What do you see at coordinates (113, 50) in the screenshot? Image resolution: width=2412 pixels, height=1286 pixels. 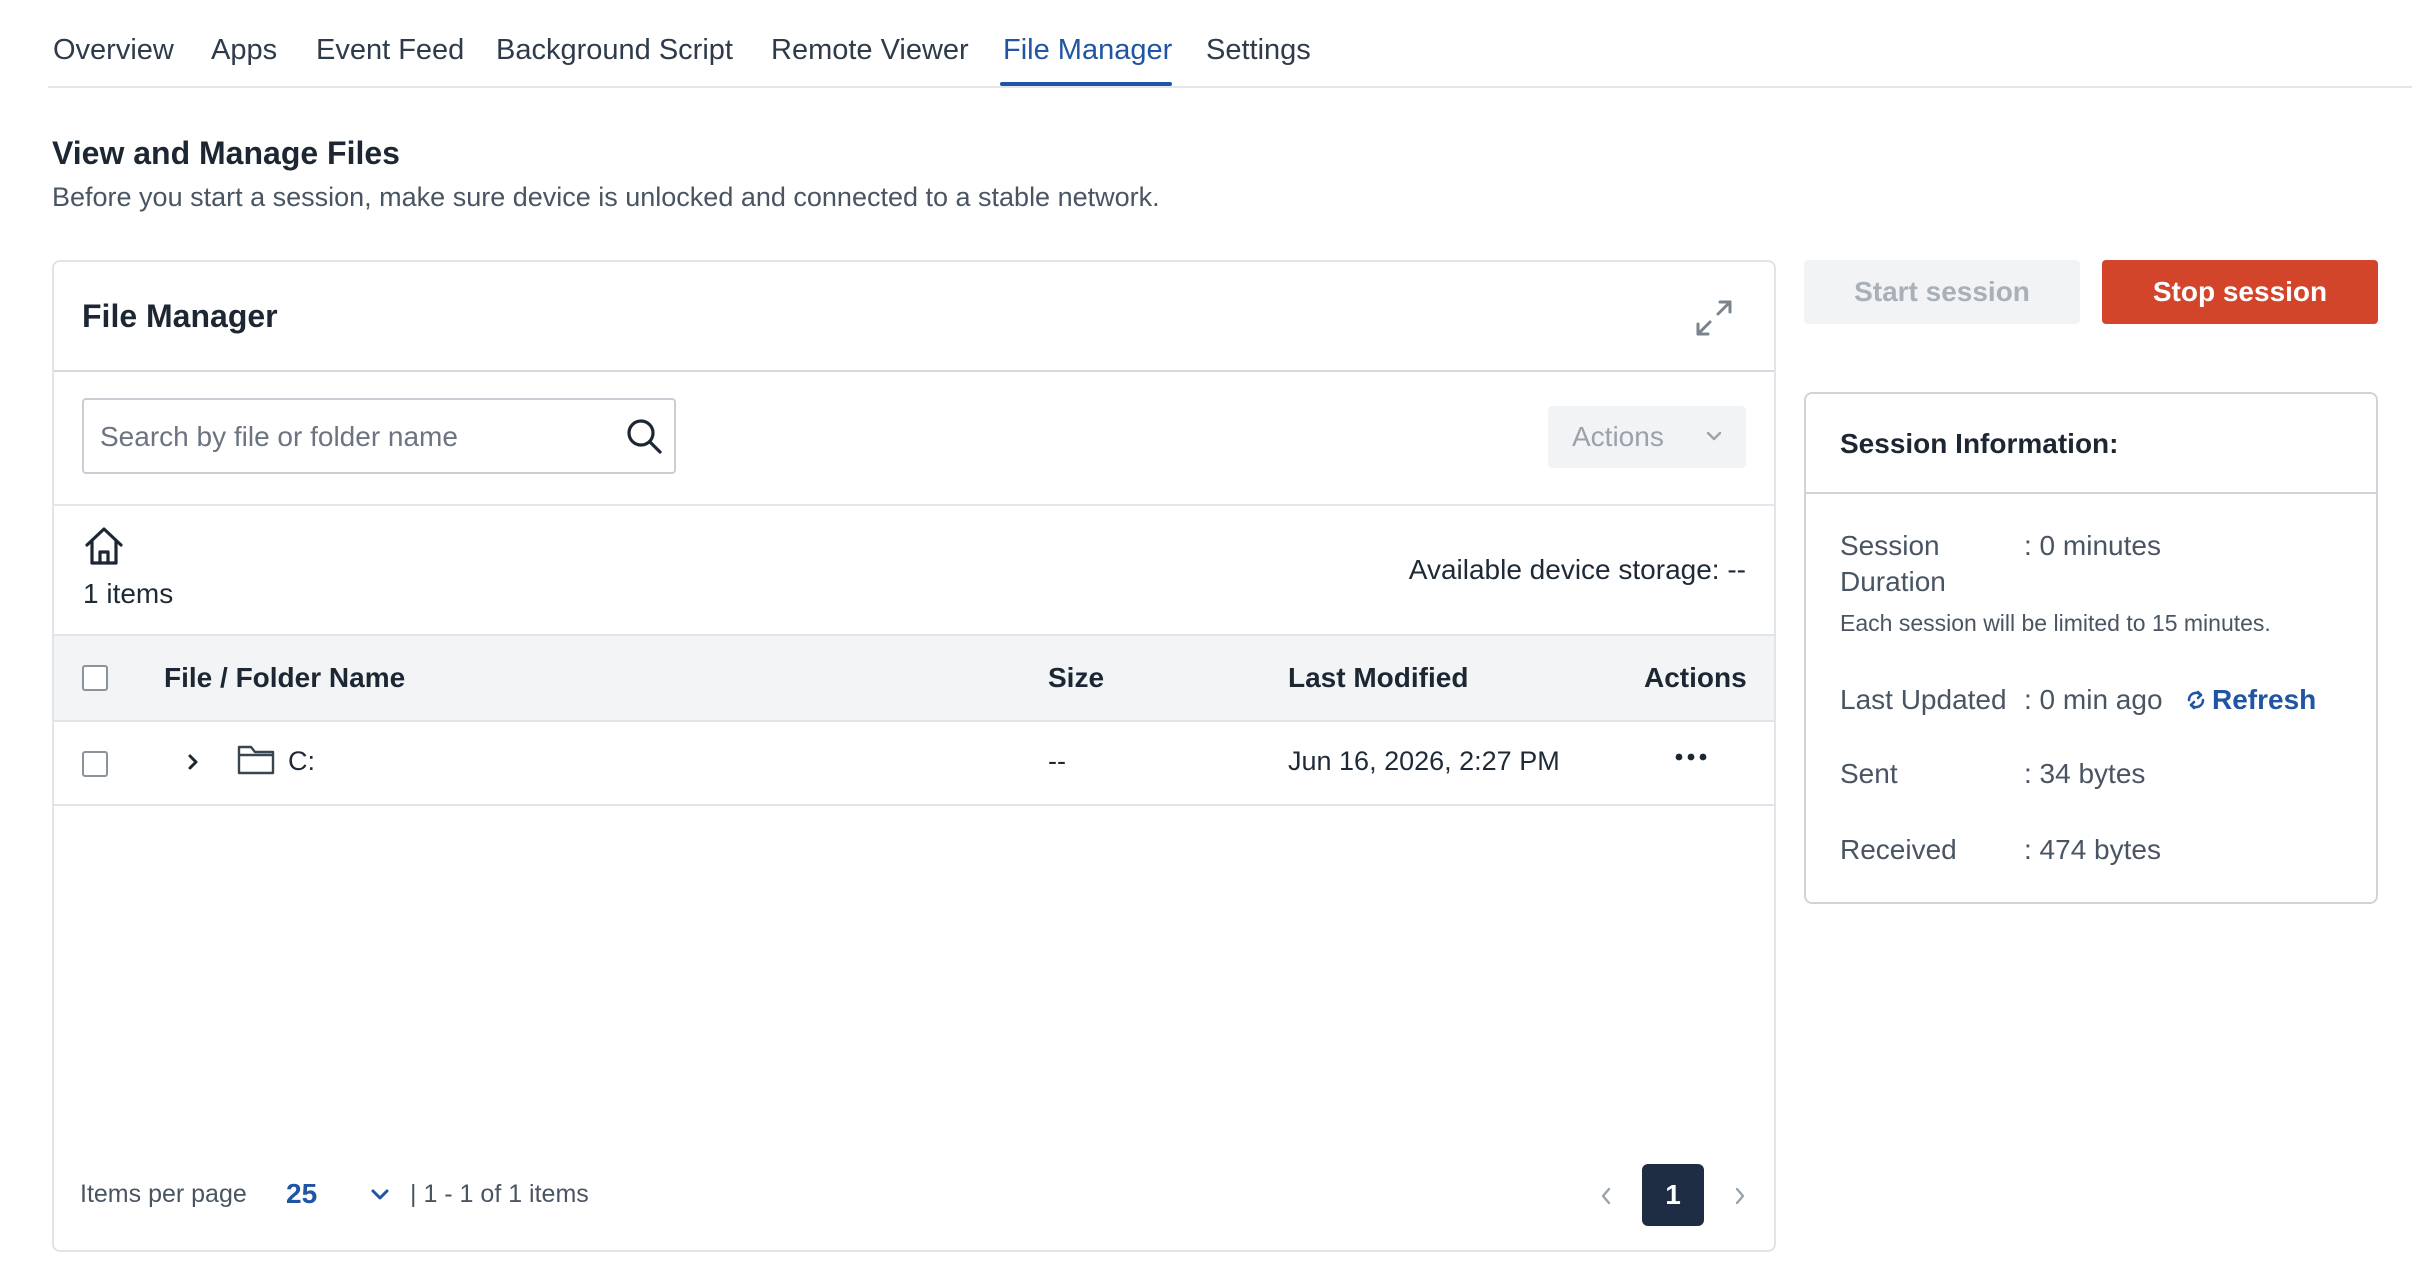 I see `tab-overview: Overview` at bounding box center [113, 50].